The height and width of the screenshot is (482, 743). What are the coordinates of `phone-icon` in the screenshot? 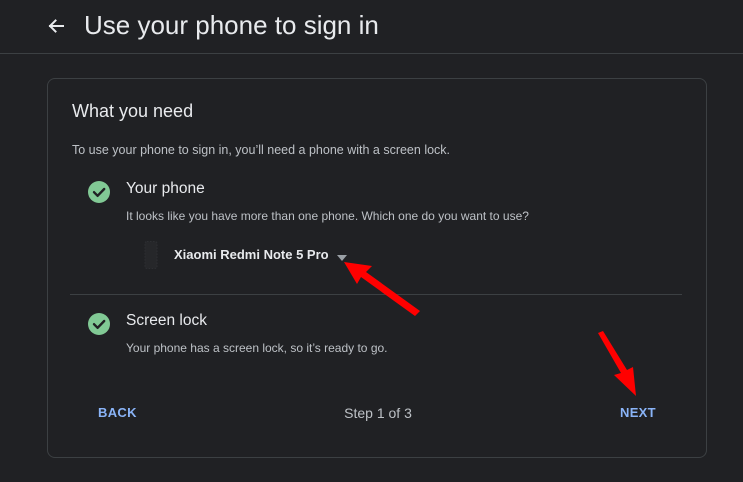 It's located at (151, 255).